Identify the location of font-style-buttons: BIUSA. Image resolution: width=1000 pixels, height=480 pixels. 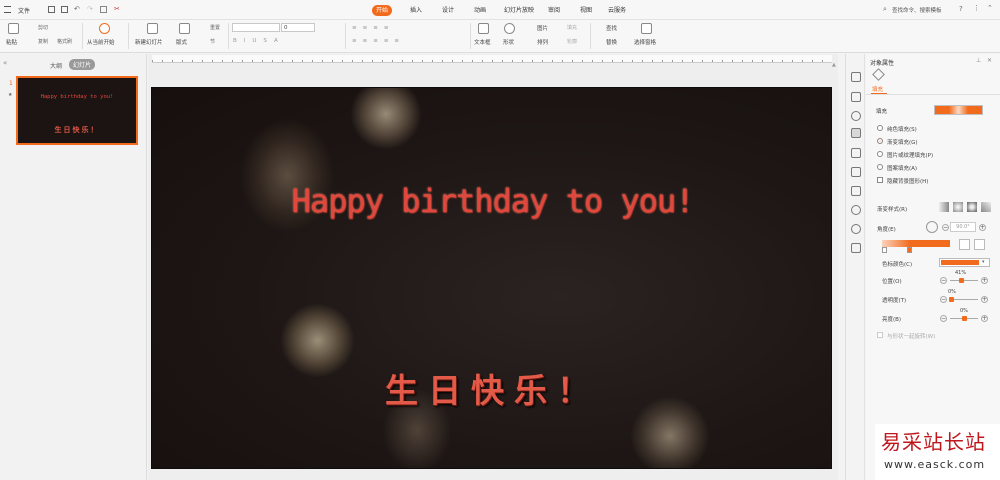
(259, 41).